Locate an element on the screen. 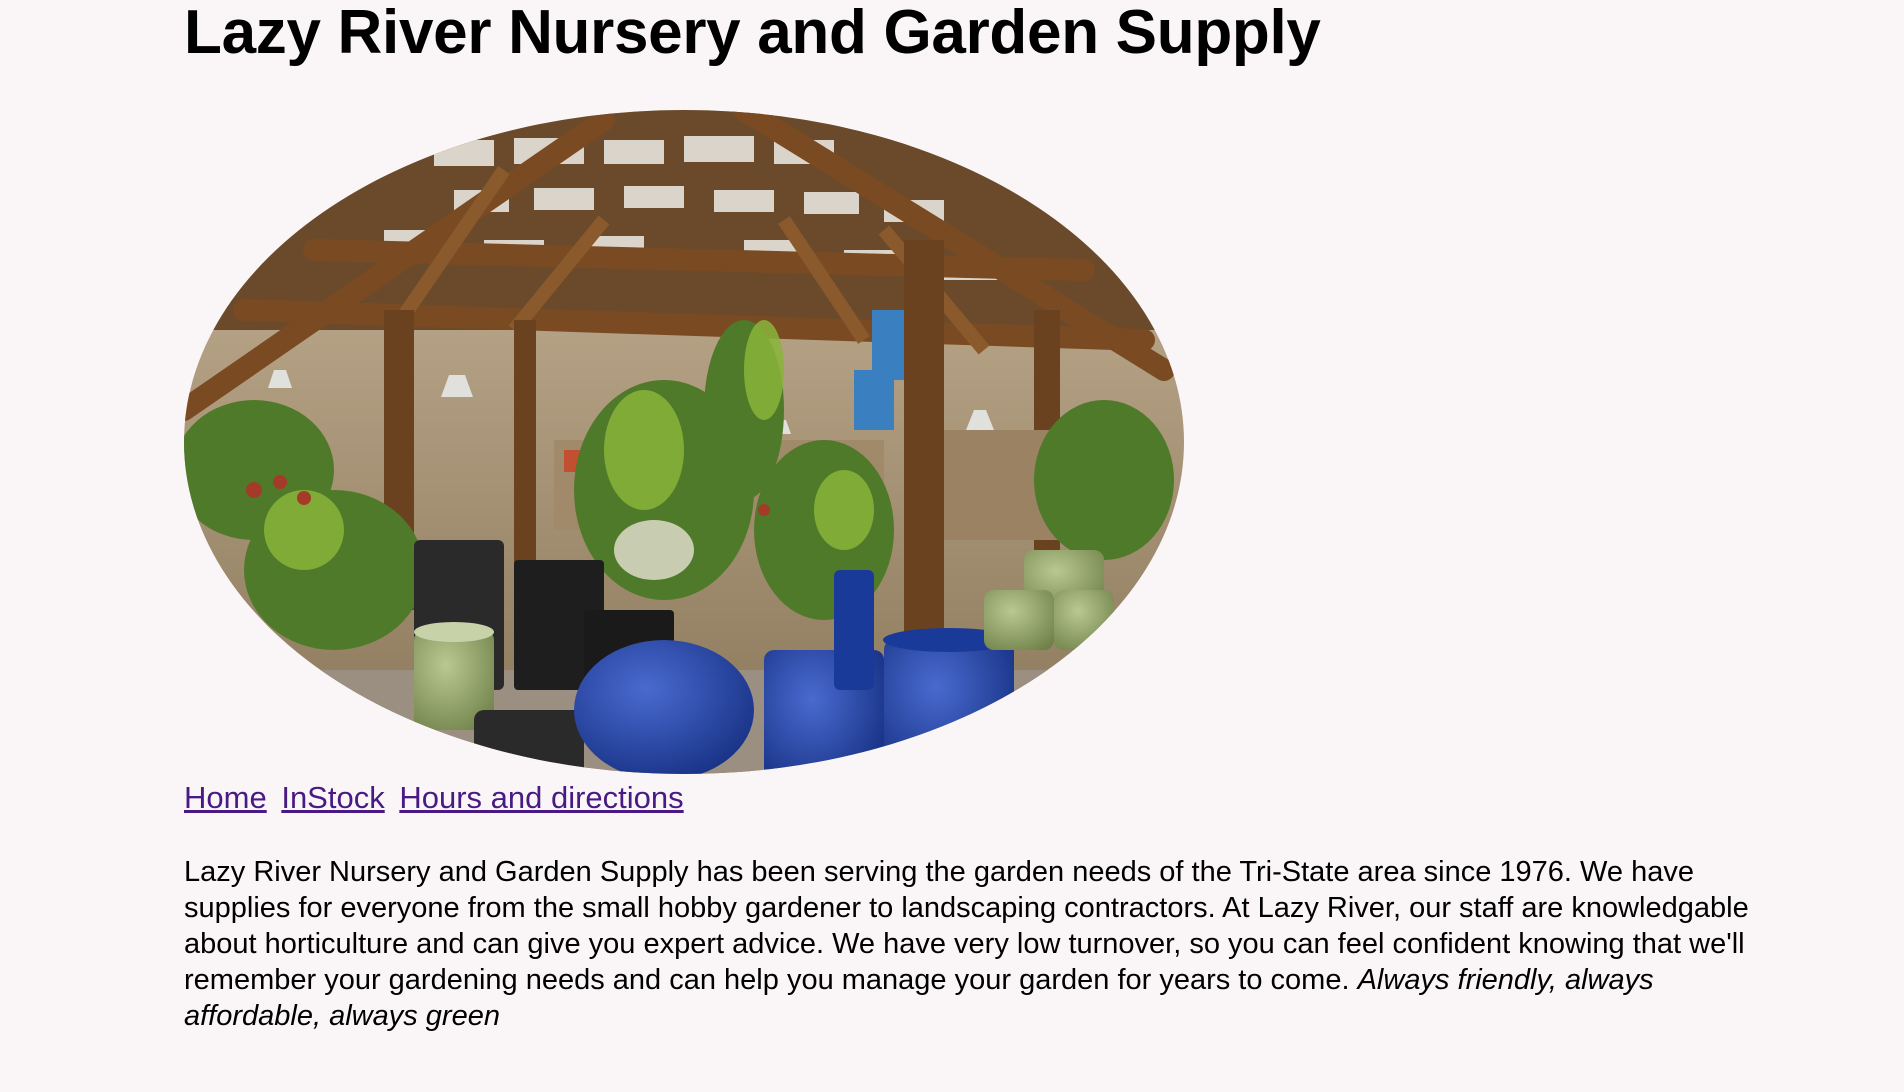 This screenshot has height=1092, width=1904. nav-link-hours-directions: Hours and directions is located at coordinates (541, 797).